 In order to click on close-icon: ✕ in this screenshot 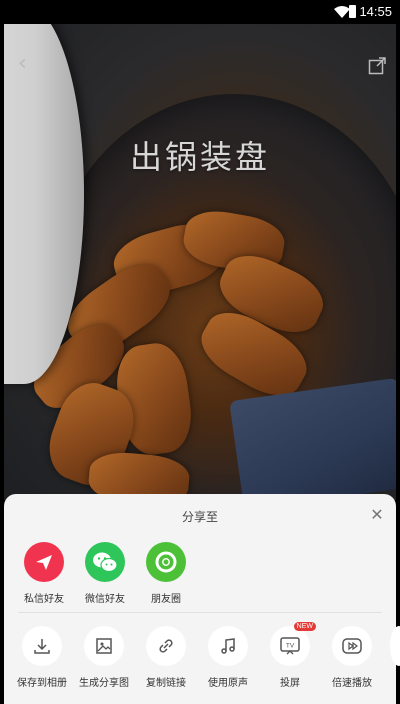, I will do `click(377, 515)`.